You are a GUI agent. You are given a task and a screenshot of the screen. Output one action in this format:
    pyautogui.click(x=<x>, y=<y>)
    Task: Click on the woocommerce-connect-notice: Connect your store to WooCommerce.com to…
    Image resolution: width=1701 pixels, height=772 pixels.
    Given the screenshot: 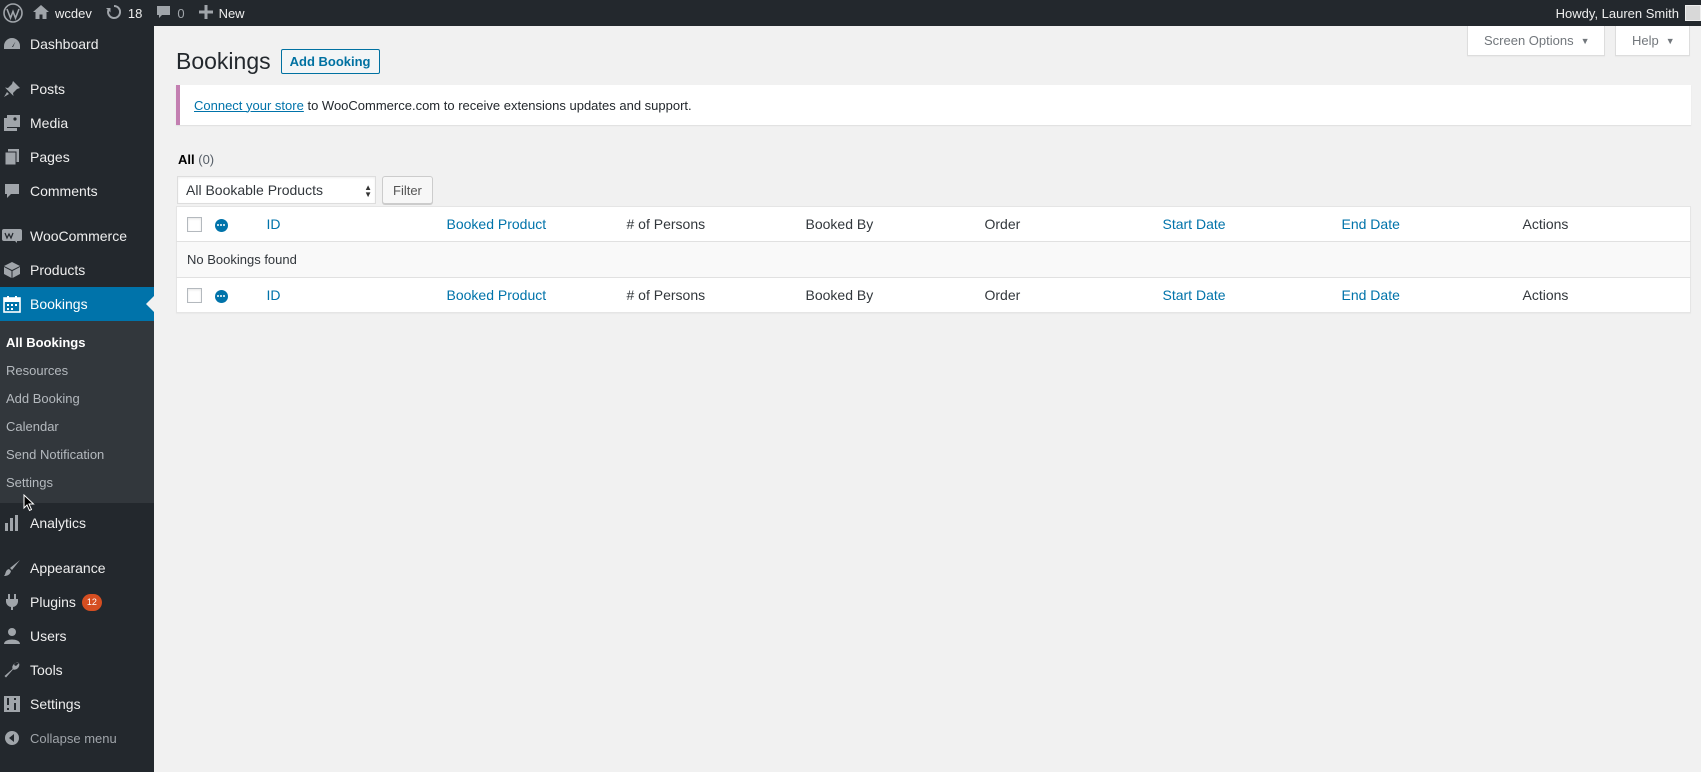 What is the action you would take?
    pyautogui.click(x=933, y=105)
    